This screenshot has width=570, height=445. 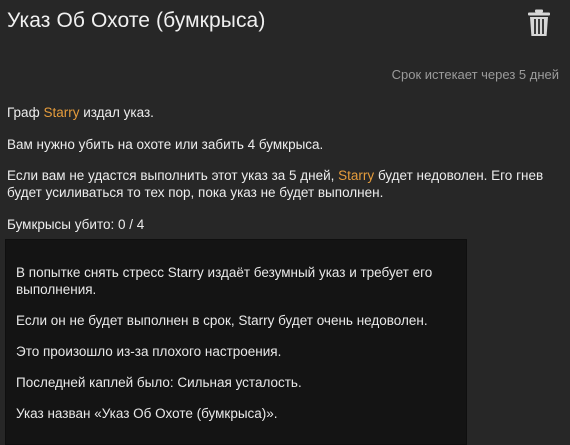 I want to click on decree-title: Указ Об Охоте (бумкрыса), so click(x=136, y=20).